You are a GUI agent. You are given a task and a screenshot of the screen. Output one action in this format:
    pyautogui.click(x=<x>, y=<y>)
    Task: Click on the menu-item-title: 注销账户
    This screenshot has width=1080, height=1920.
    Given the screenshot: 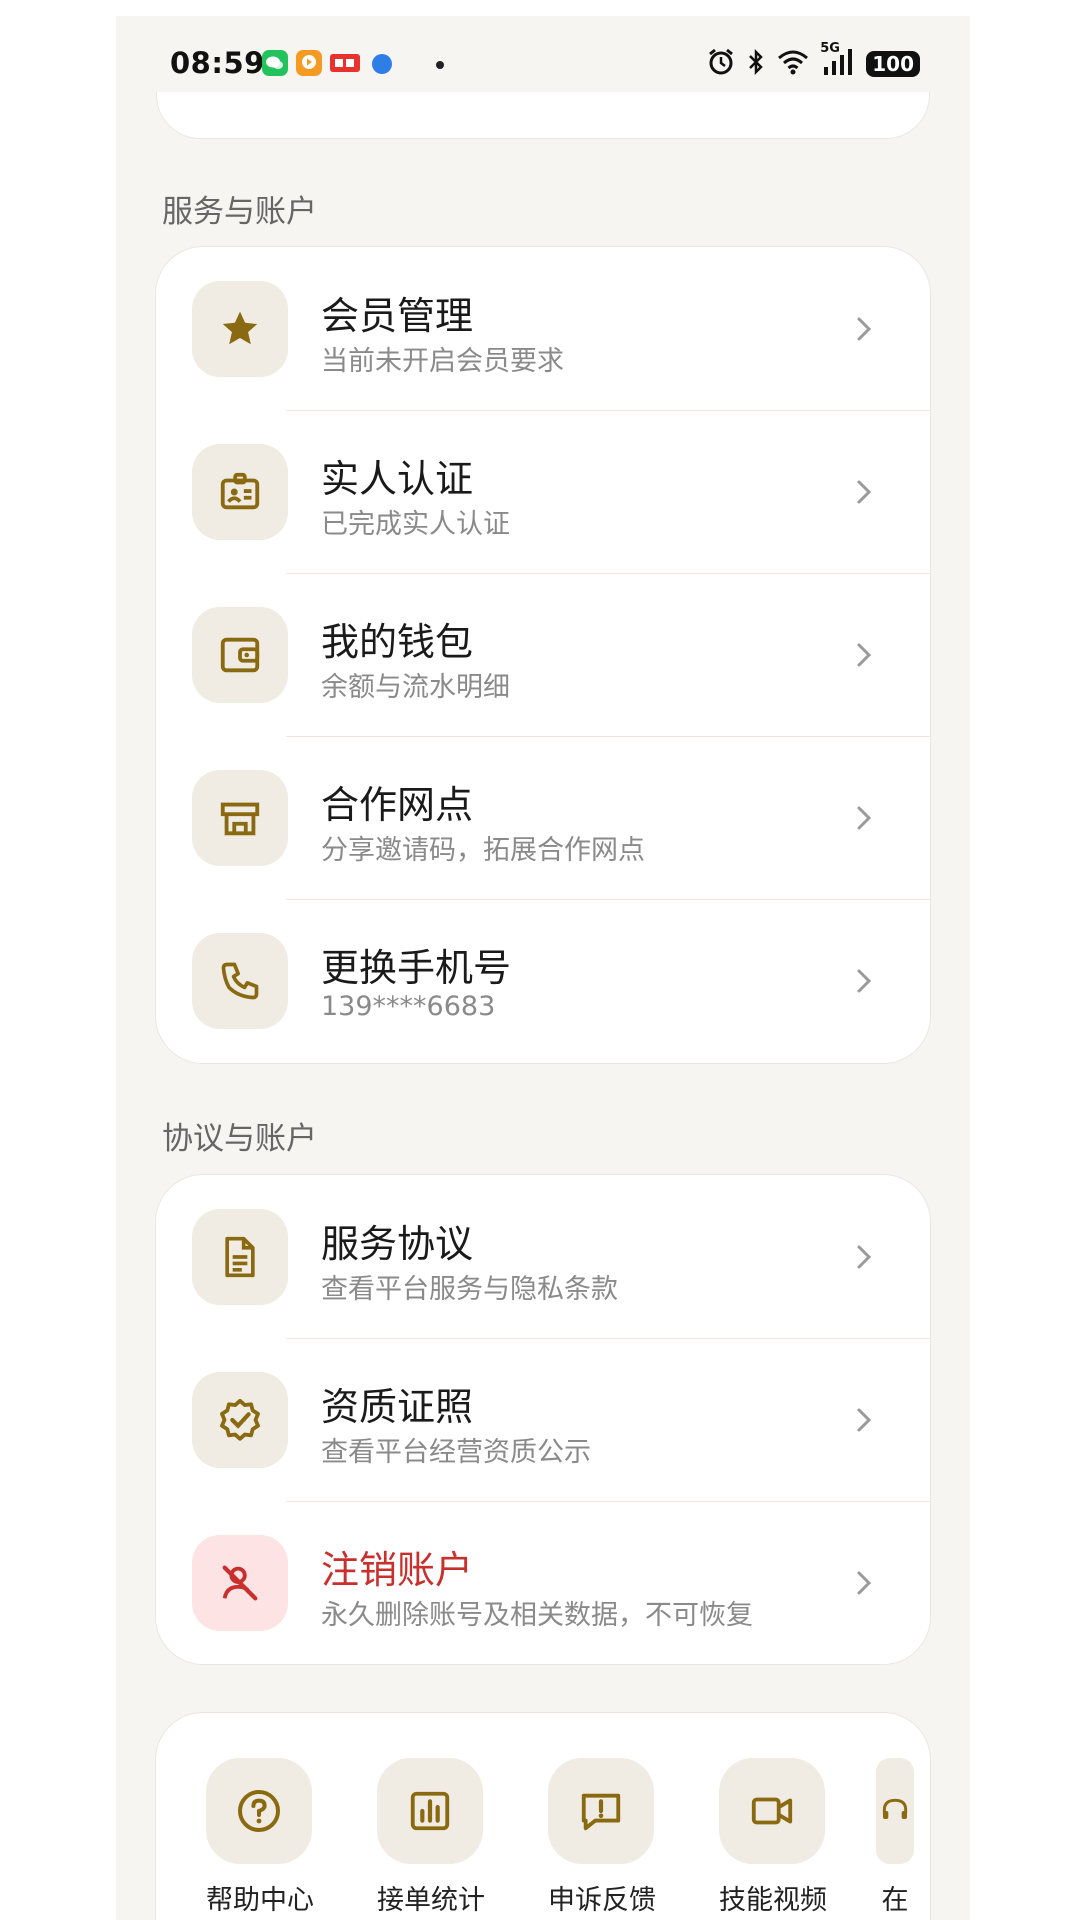 What is the action you would take?
    pyautogui.click(x=397, y=1570)
    